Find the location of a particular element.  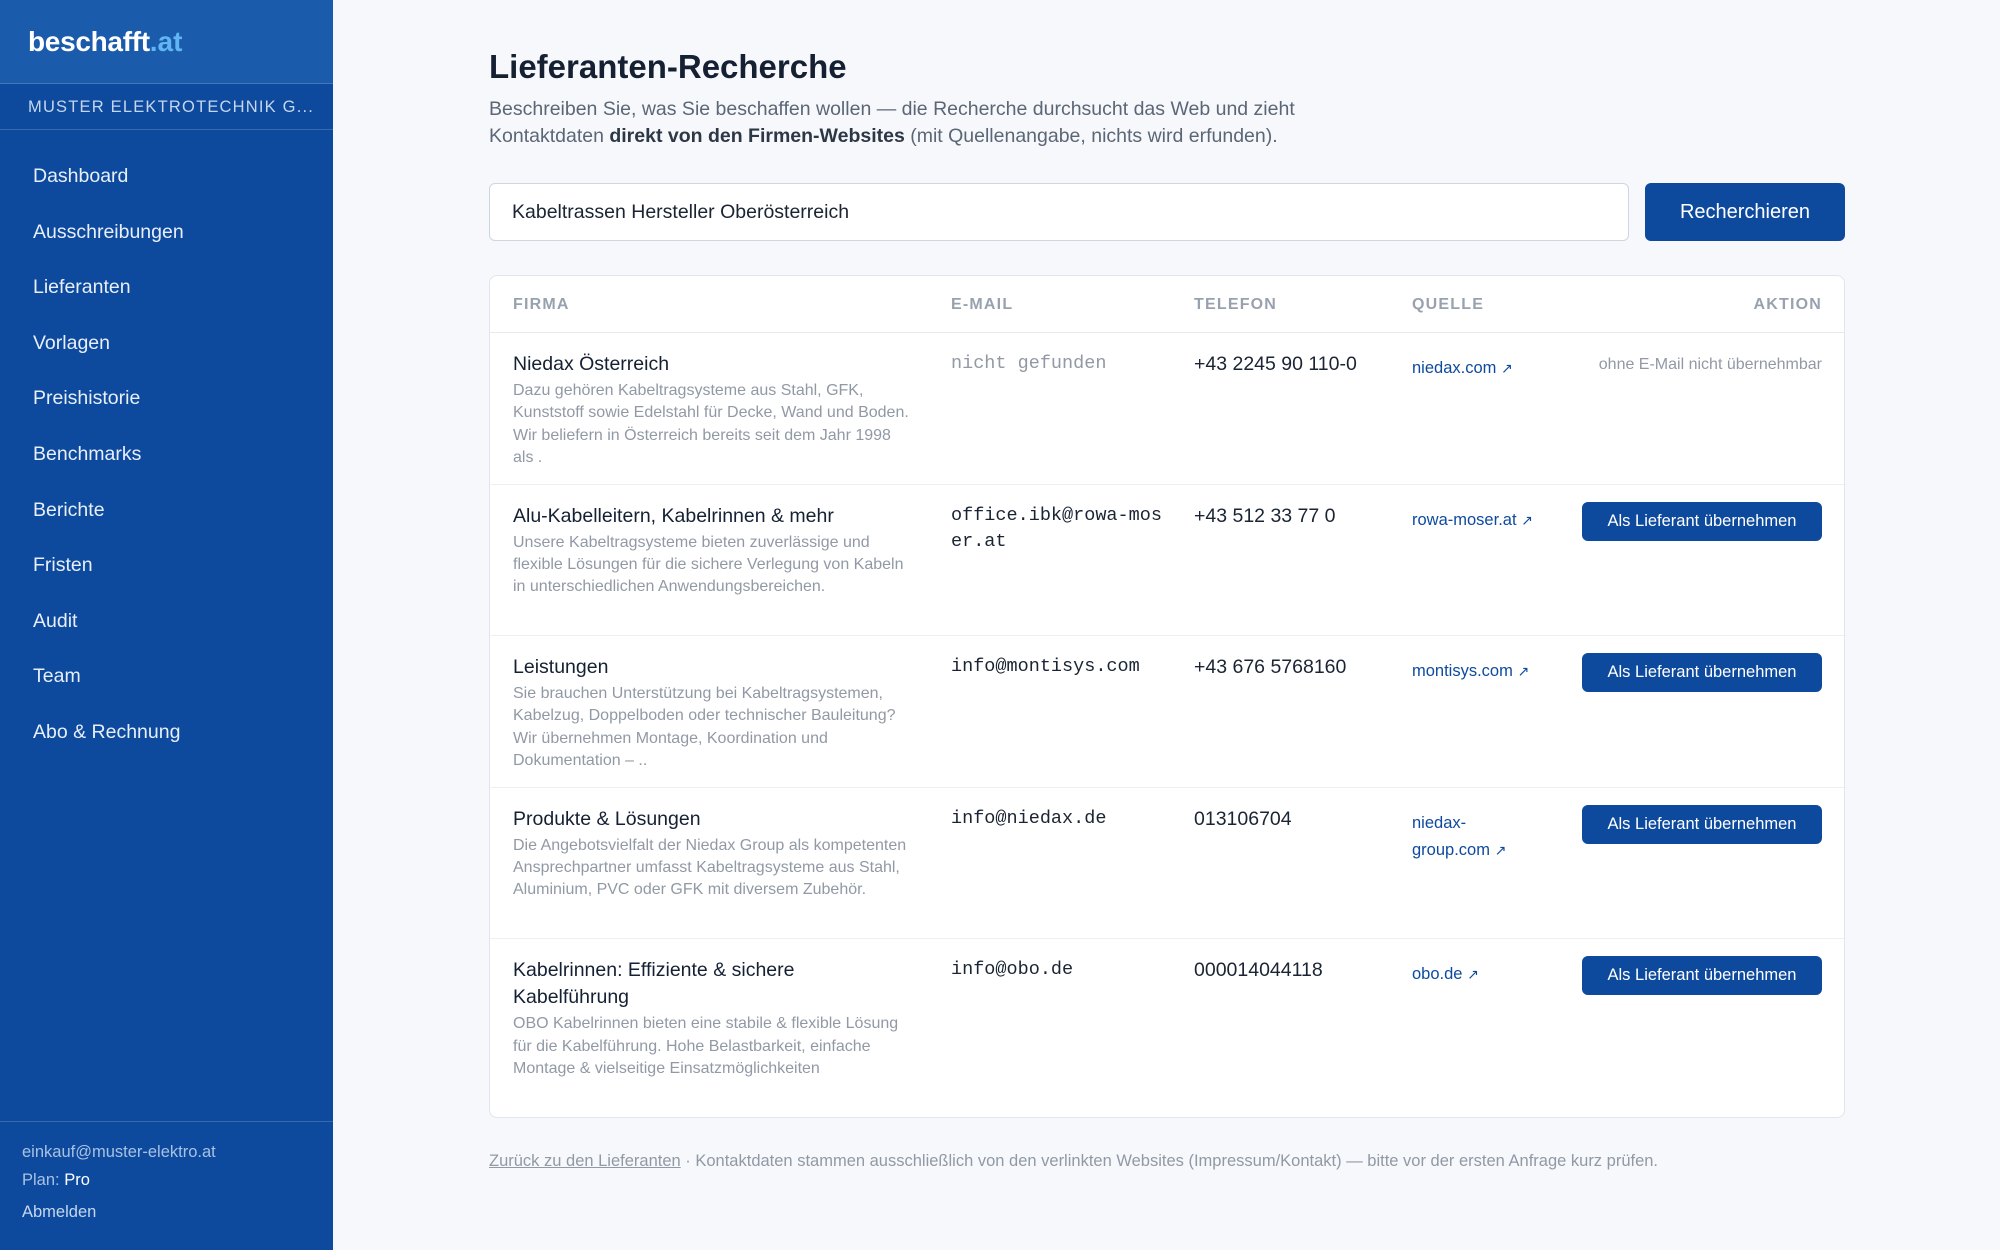

nav-item-lieferanten: Lieferanten is located at coordinates (166, 293).